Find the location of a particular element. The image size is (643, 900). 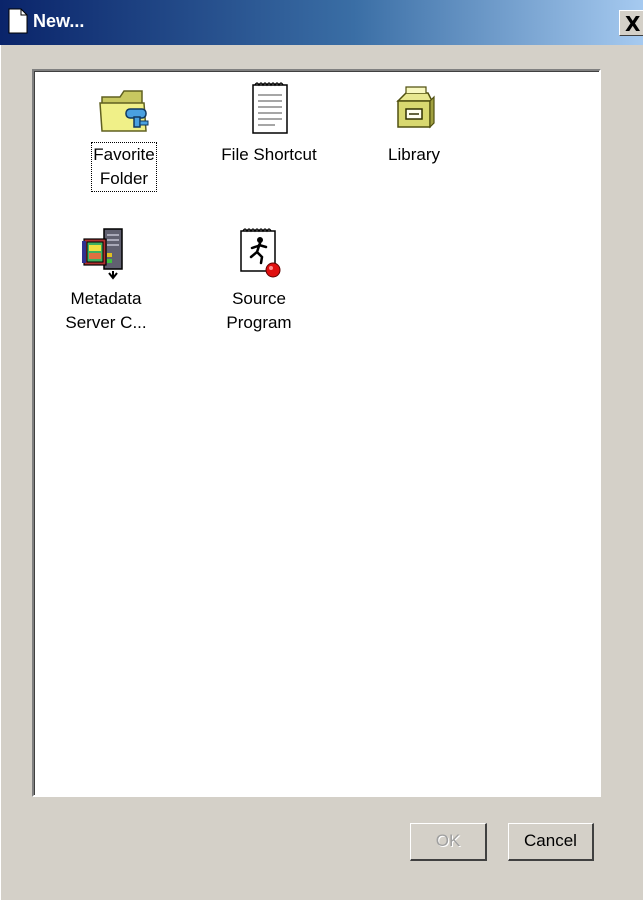

cancel-button: Cancel is located at coordinates (551, 842).